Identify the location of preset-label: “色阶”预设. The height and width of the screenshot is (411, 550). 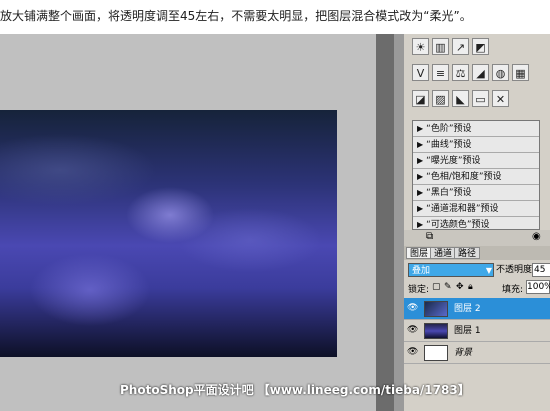
(449, 129).